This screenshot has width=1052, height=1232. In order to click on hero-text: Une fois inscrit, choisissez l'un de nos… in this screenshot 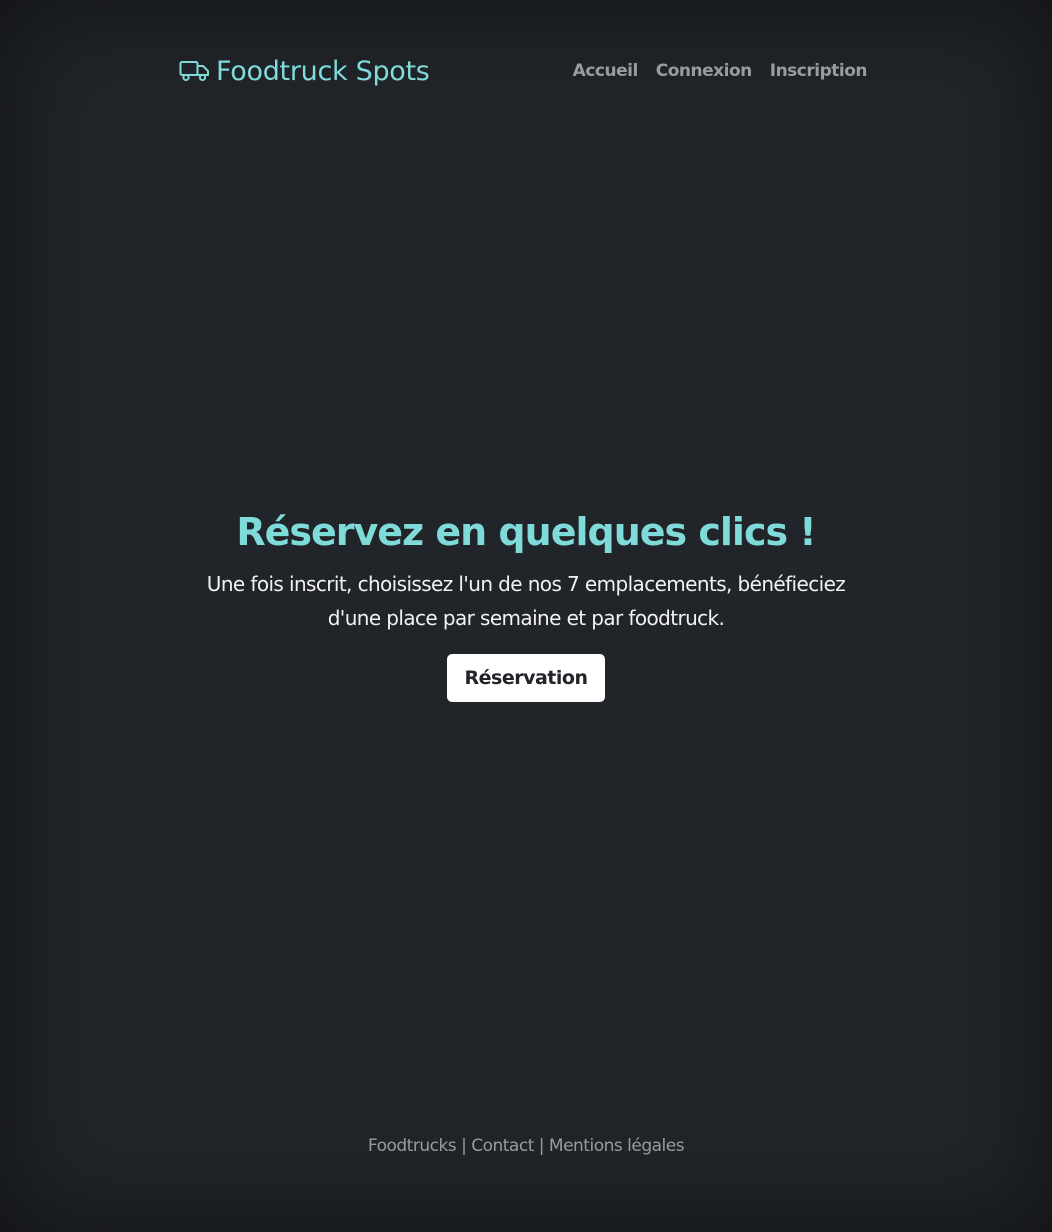, I will do `click(526, 601)`.